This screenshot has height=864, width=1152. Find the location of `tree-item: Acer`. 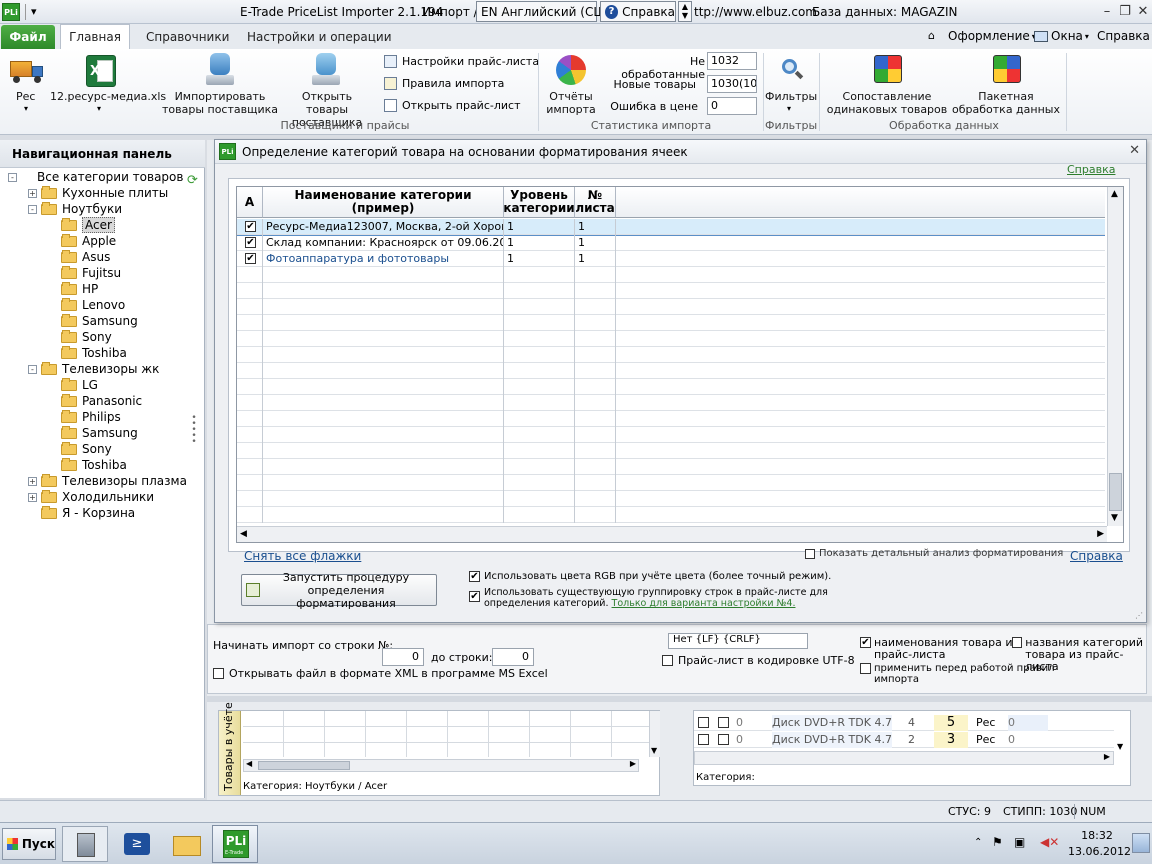

tree-item: Acer is located at coordinates (81, 225).